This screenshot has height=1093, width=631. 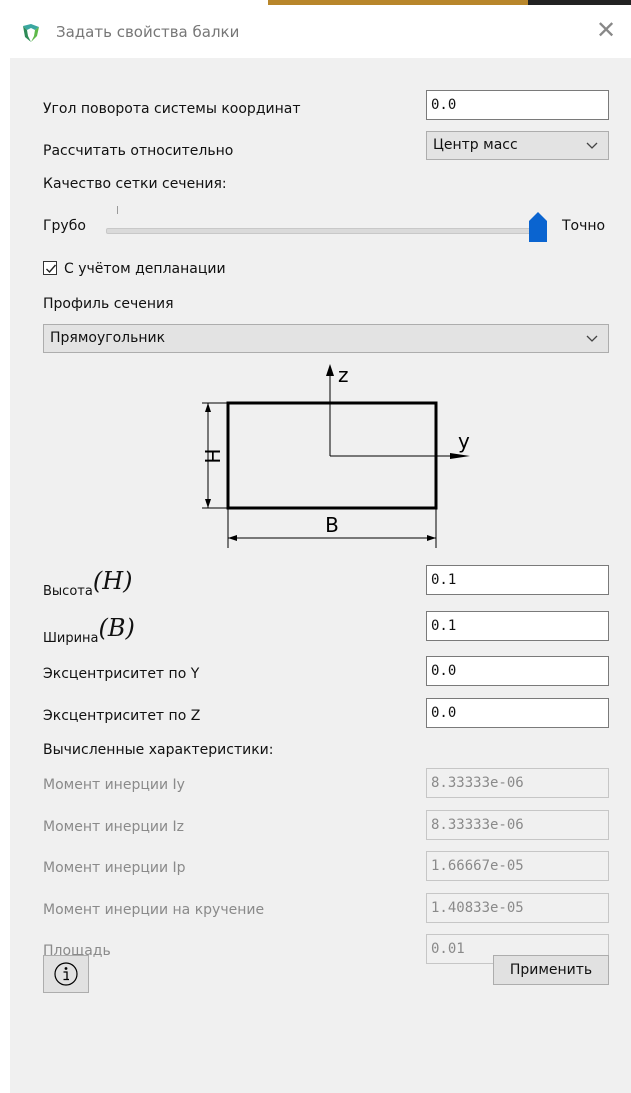 What do you see at coordinates (114, 785) in the screenshot?
I see `computed-row-label: Момент инерции Iy` at bounding box center [114, 785].